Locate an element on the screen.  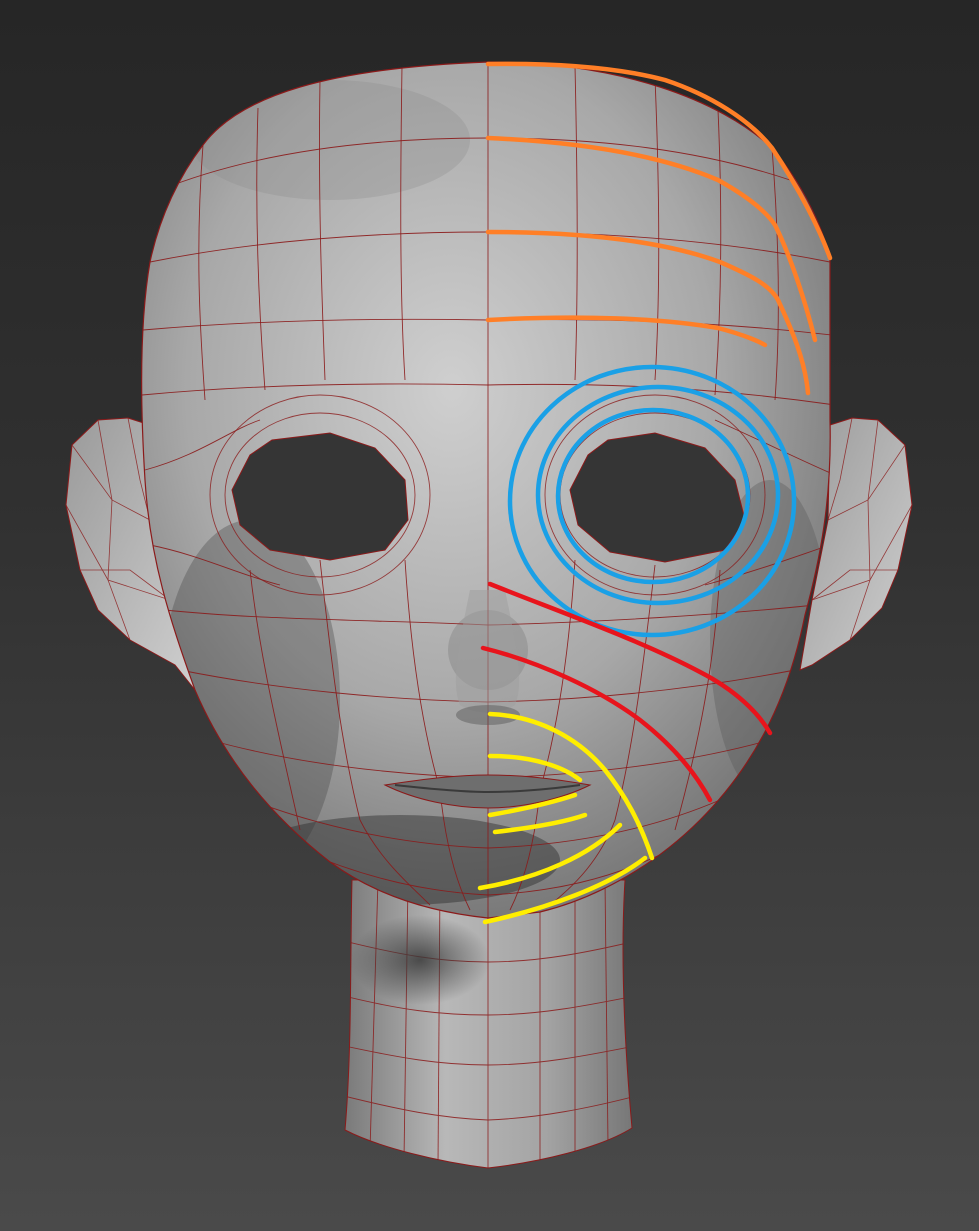
neck is located at coordinates (488, 1024).